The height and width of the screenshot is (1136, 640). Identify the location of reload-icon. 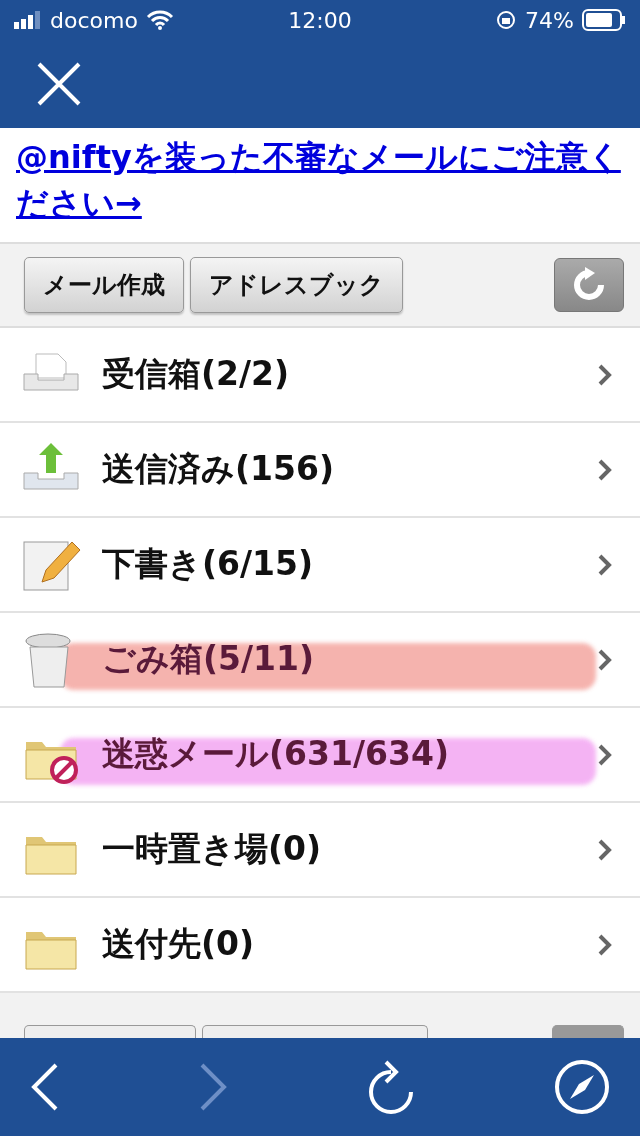
(391, 1087).